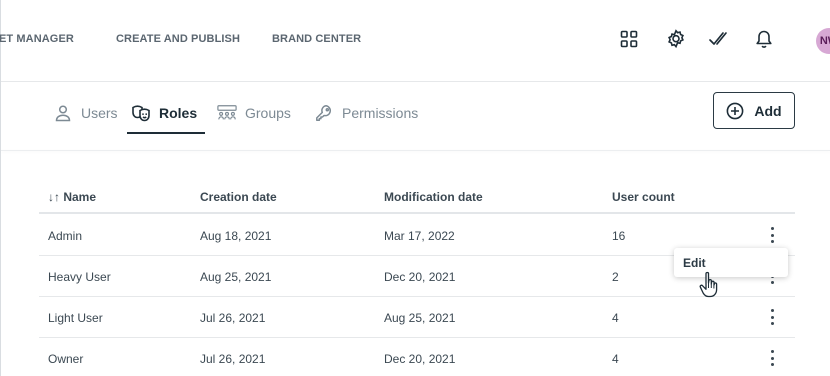 The image size is (830, 376). I want to click on user-count: 16, so click(619, 236).